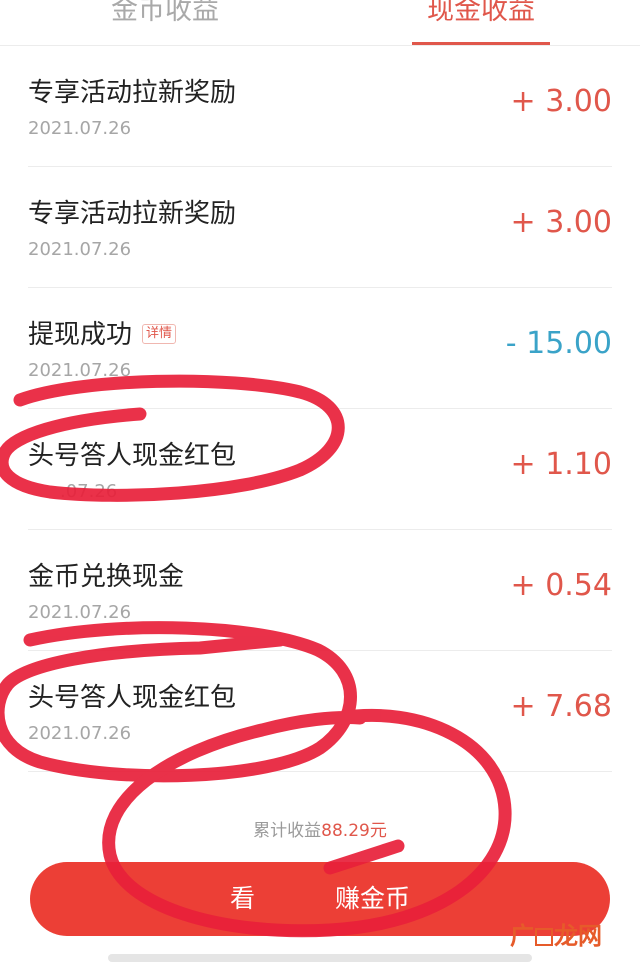  Describe the element at coordinates (481, 43) in the screenshot. I see `active-tab-indicator` at that location.